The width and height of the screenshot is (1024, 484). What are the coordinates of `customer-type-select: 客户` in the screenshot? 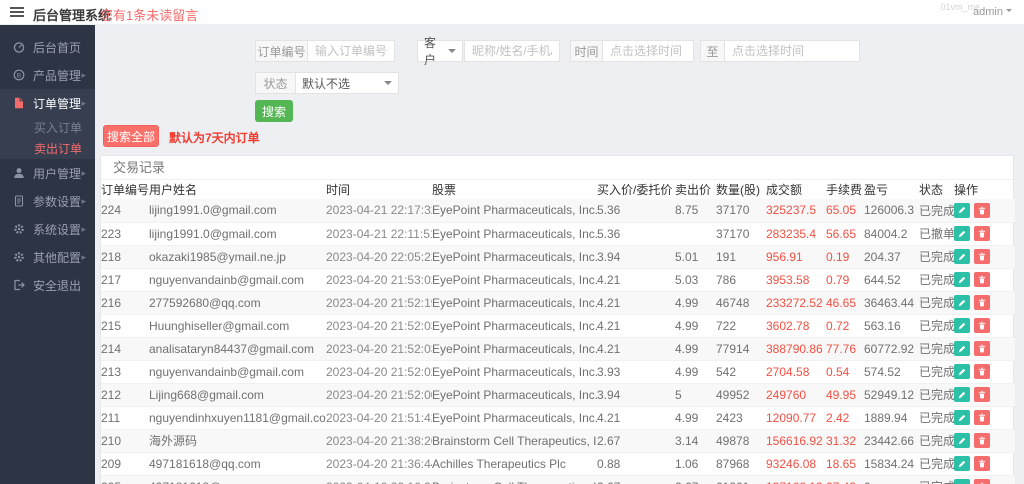 It's located at (440, 51).